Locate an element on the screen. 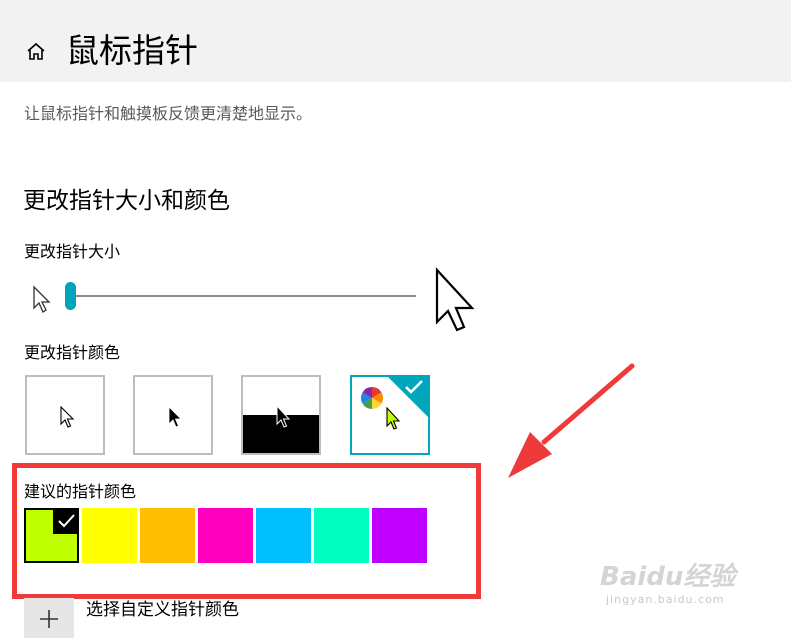  color-wheel-icon is located at coordinates (372, 398).